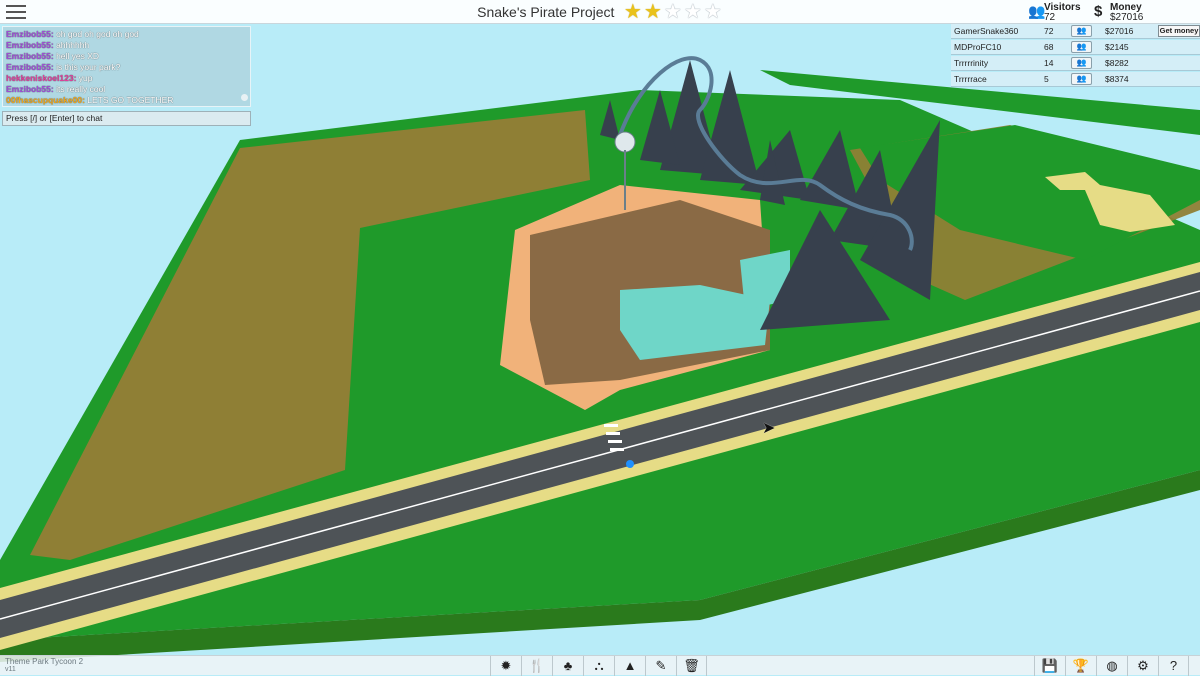  What do you see at coordinates (126, 118) in the screenshot?
I see `chat-input: Press [/] or [Enter] to chat` at bounding box center [126, 118].